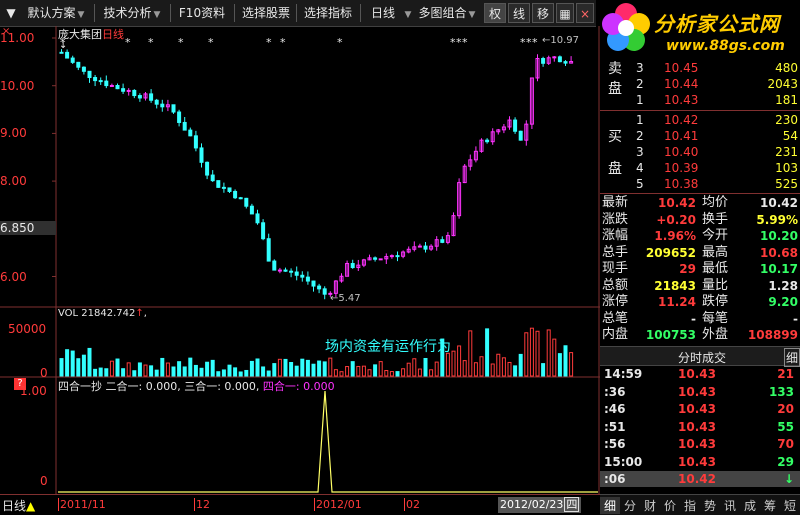 This screenshot has width=800, height=515. I want to click on trade-row: 14:59 10.43 21, so click(700, 374).